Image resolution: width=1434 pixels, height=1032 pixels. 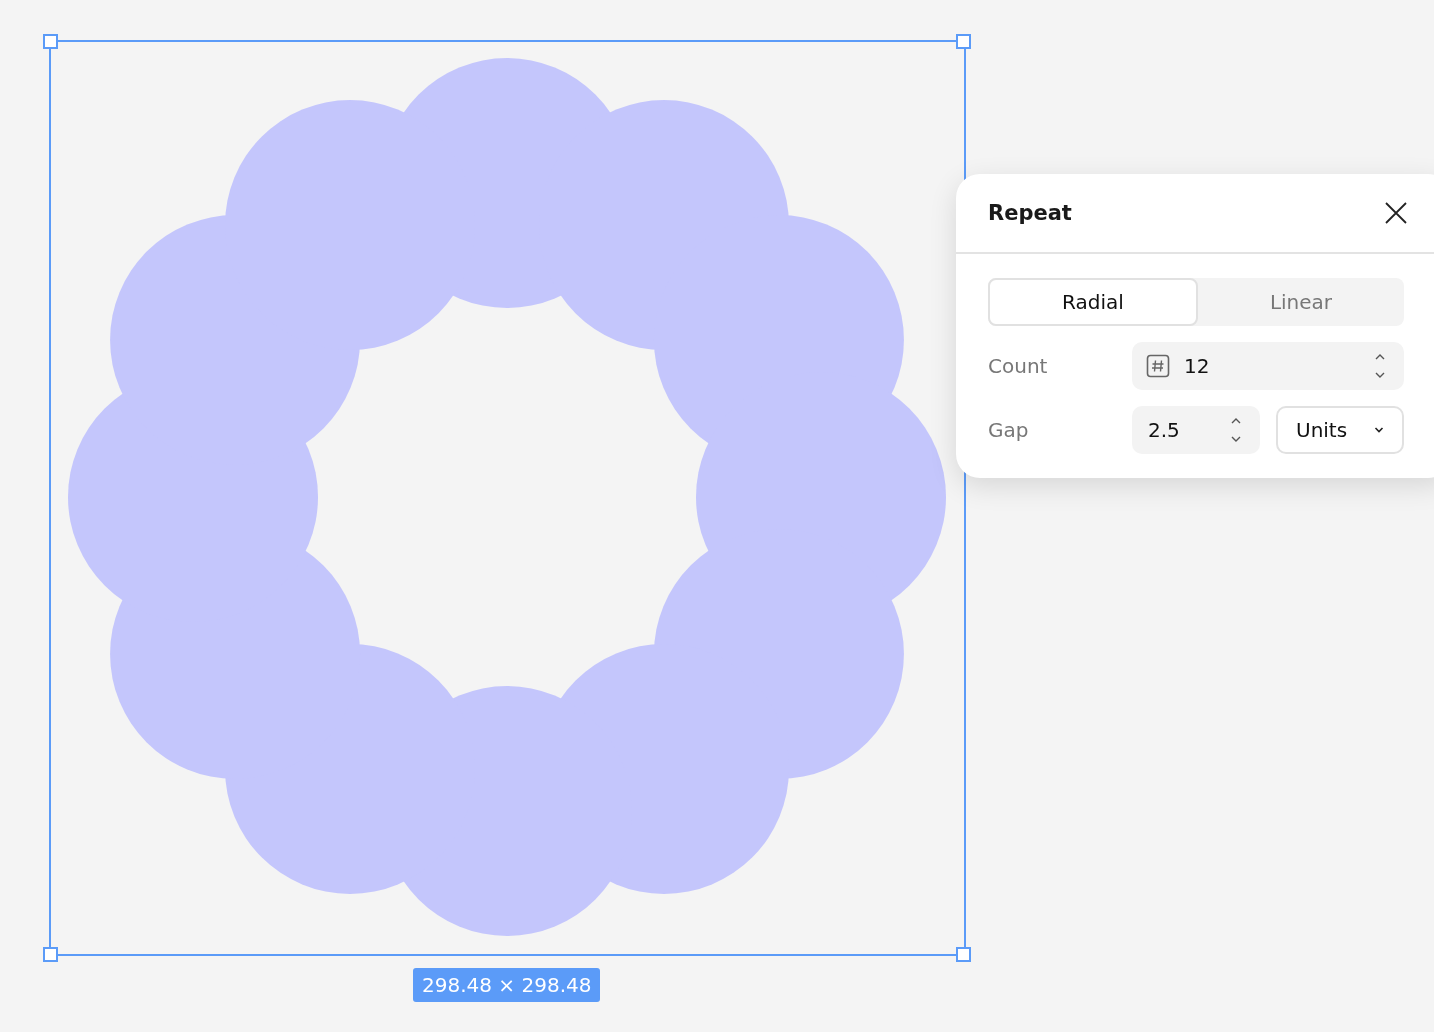 What do you see at coordinates (1301, 302) in the screenshot?
I see `mode-tab: Linear` at bounding box center [1301, 302].